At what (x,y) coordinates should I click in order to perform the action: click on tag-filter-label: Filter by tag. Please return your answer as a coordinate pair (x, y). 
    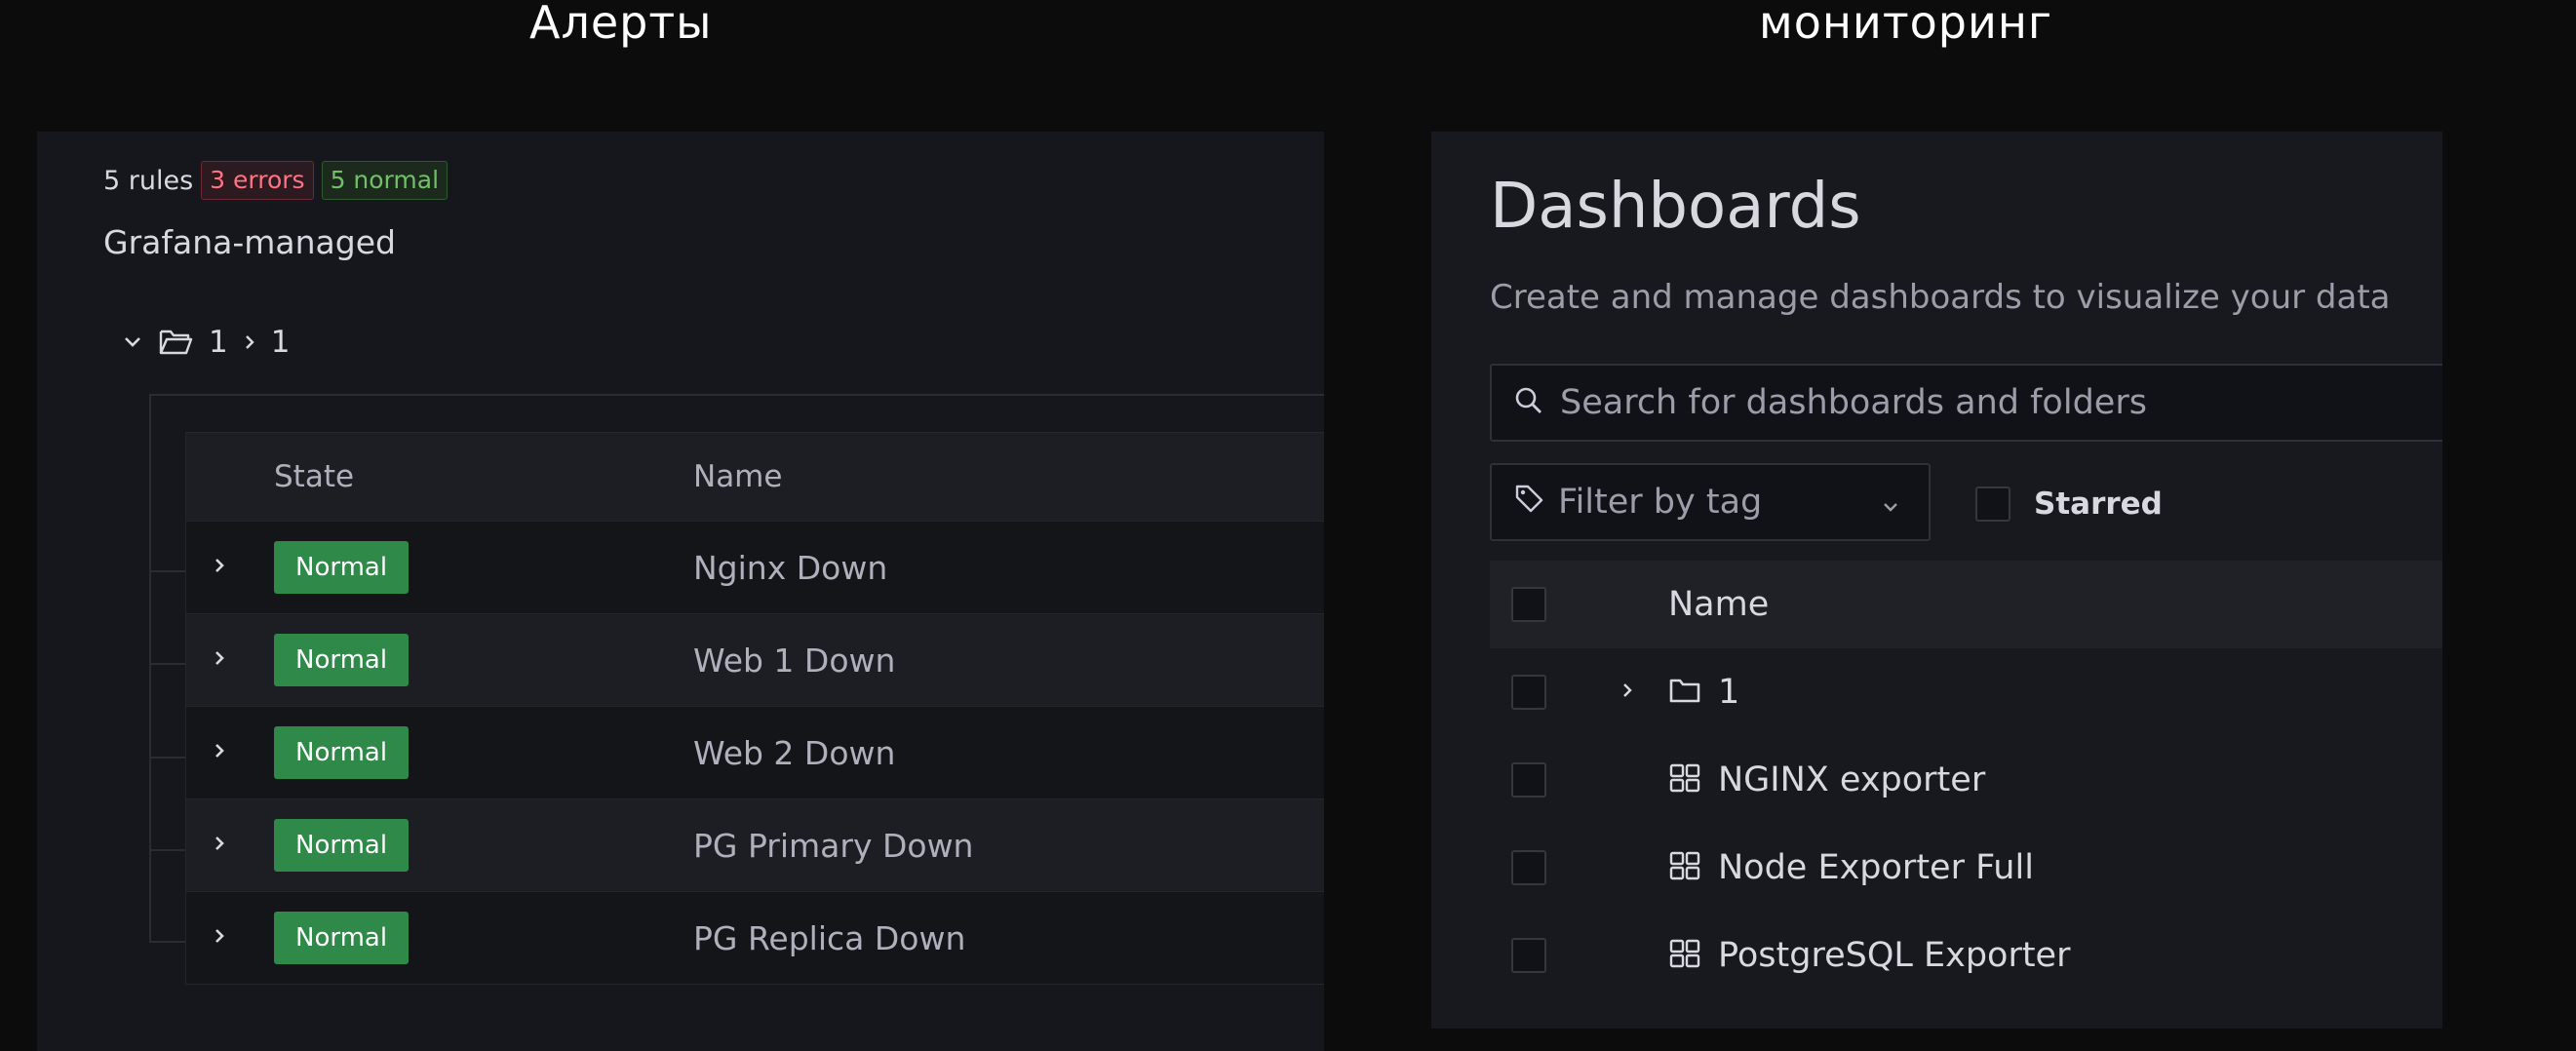
    Looking at the image, I should click on (1660, 503).